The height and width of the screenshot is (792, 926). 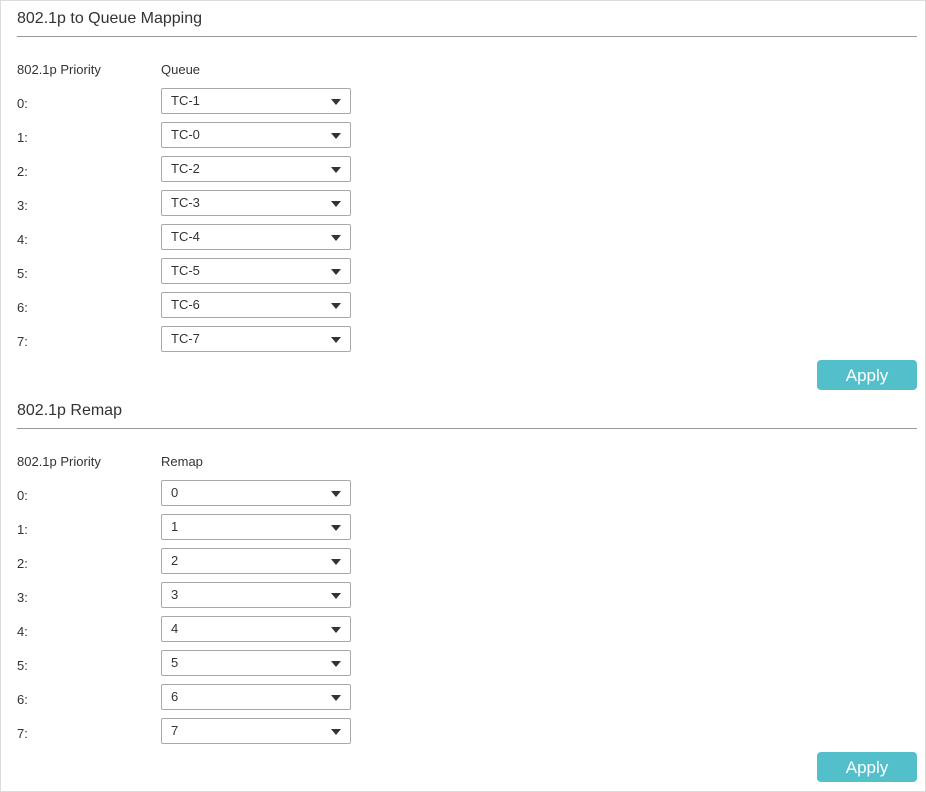 I want to click on remap-select-7: 7, so click(x=256, y=731).